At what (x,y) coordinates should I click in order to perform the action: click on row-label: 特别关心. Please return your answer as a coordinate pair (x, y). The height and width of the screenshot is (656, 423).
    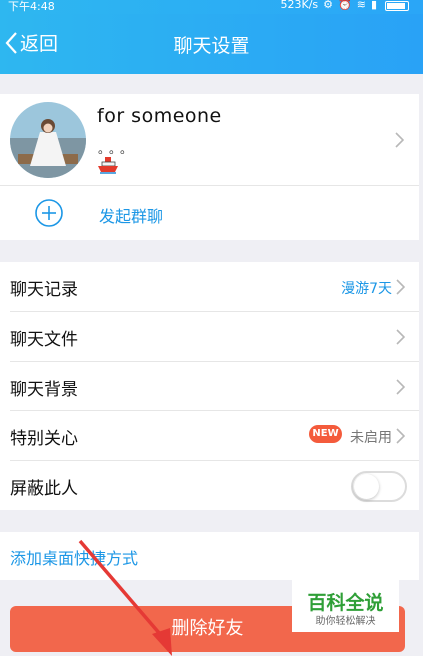
    Looking at the image, I should click on (44, 439).